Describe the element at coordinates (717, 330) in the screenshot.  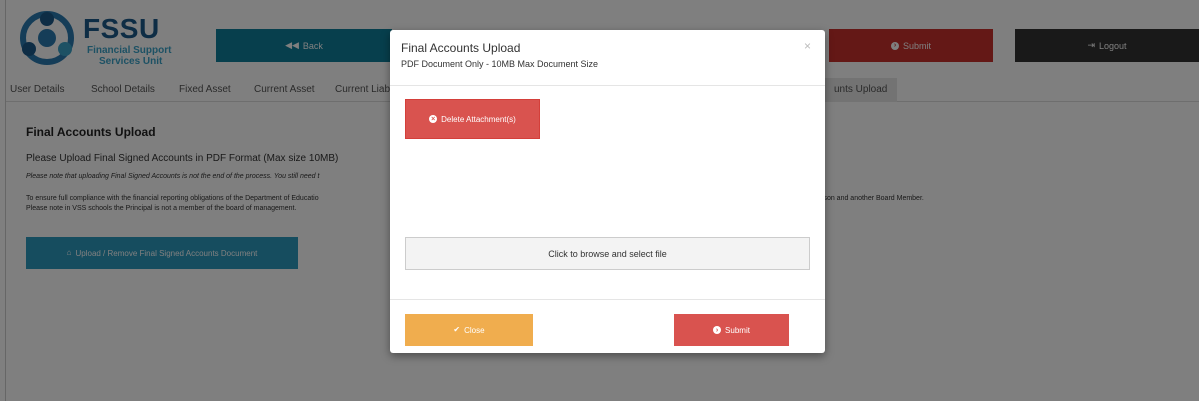
I see `circle-arrow-icon: ›` at that location.